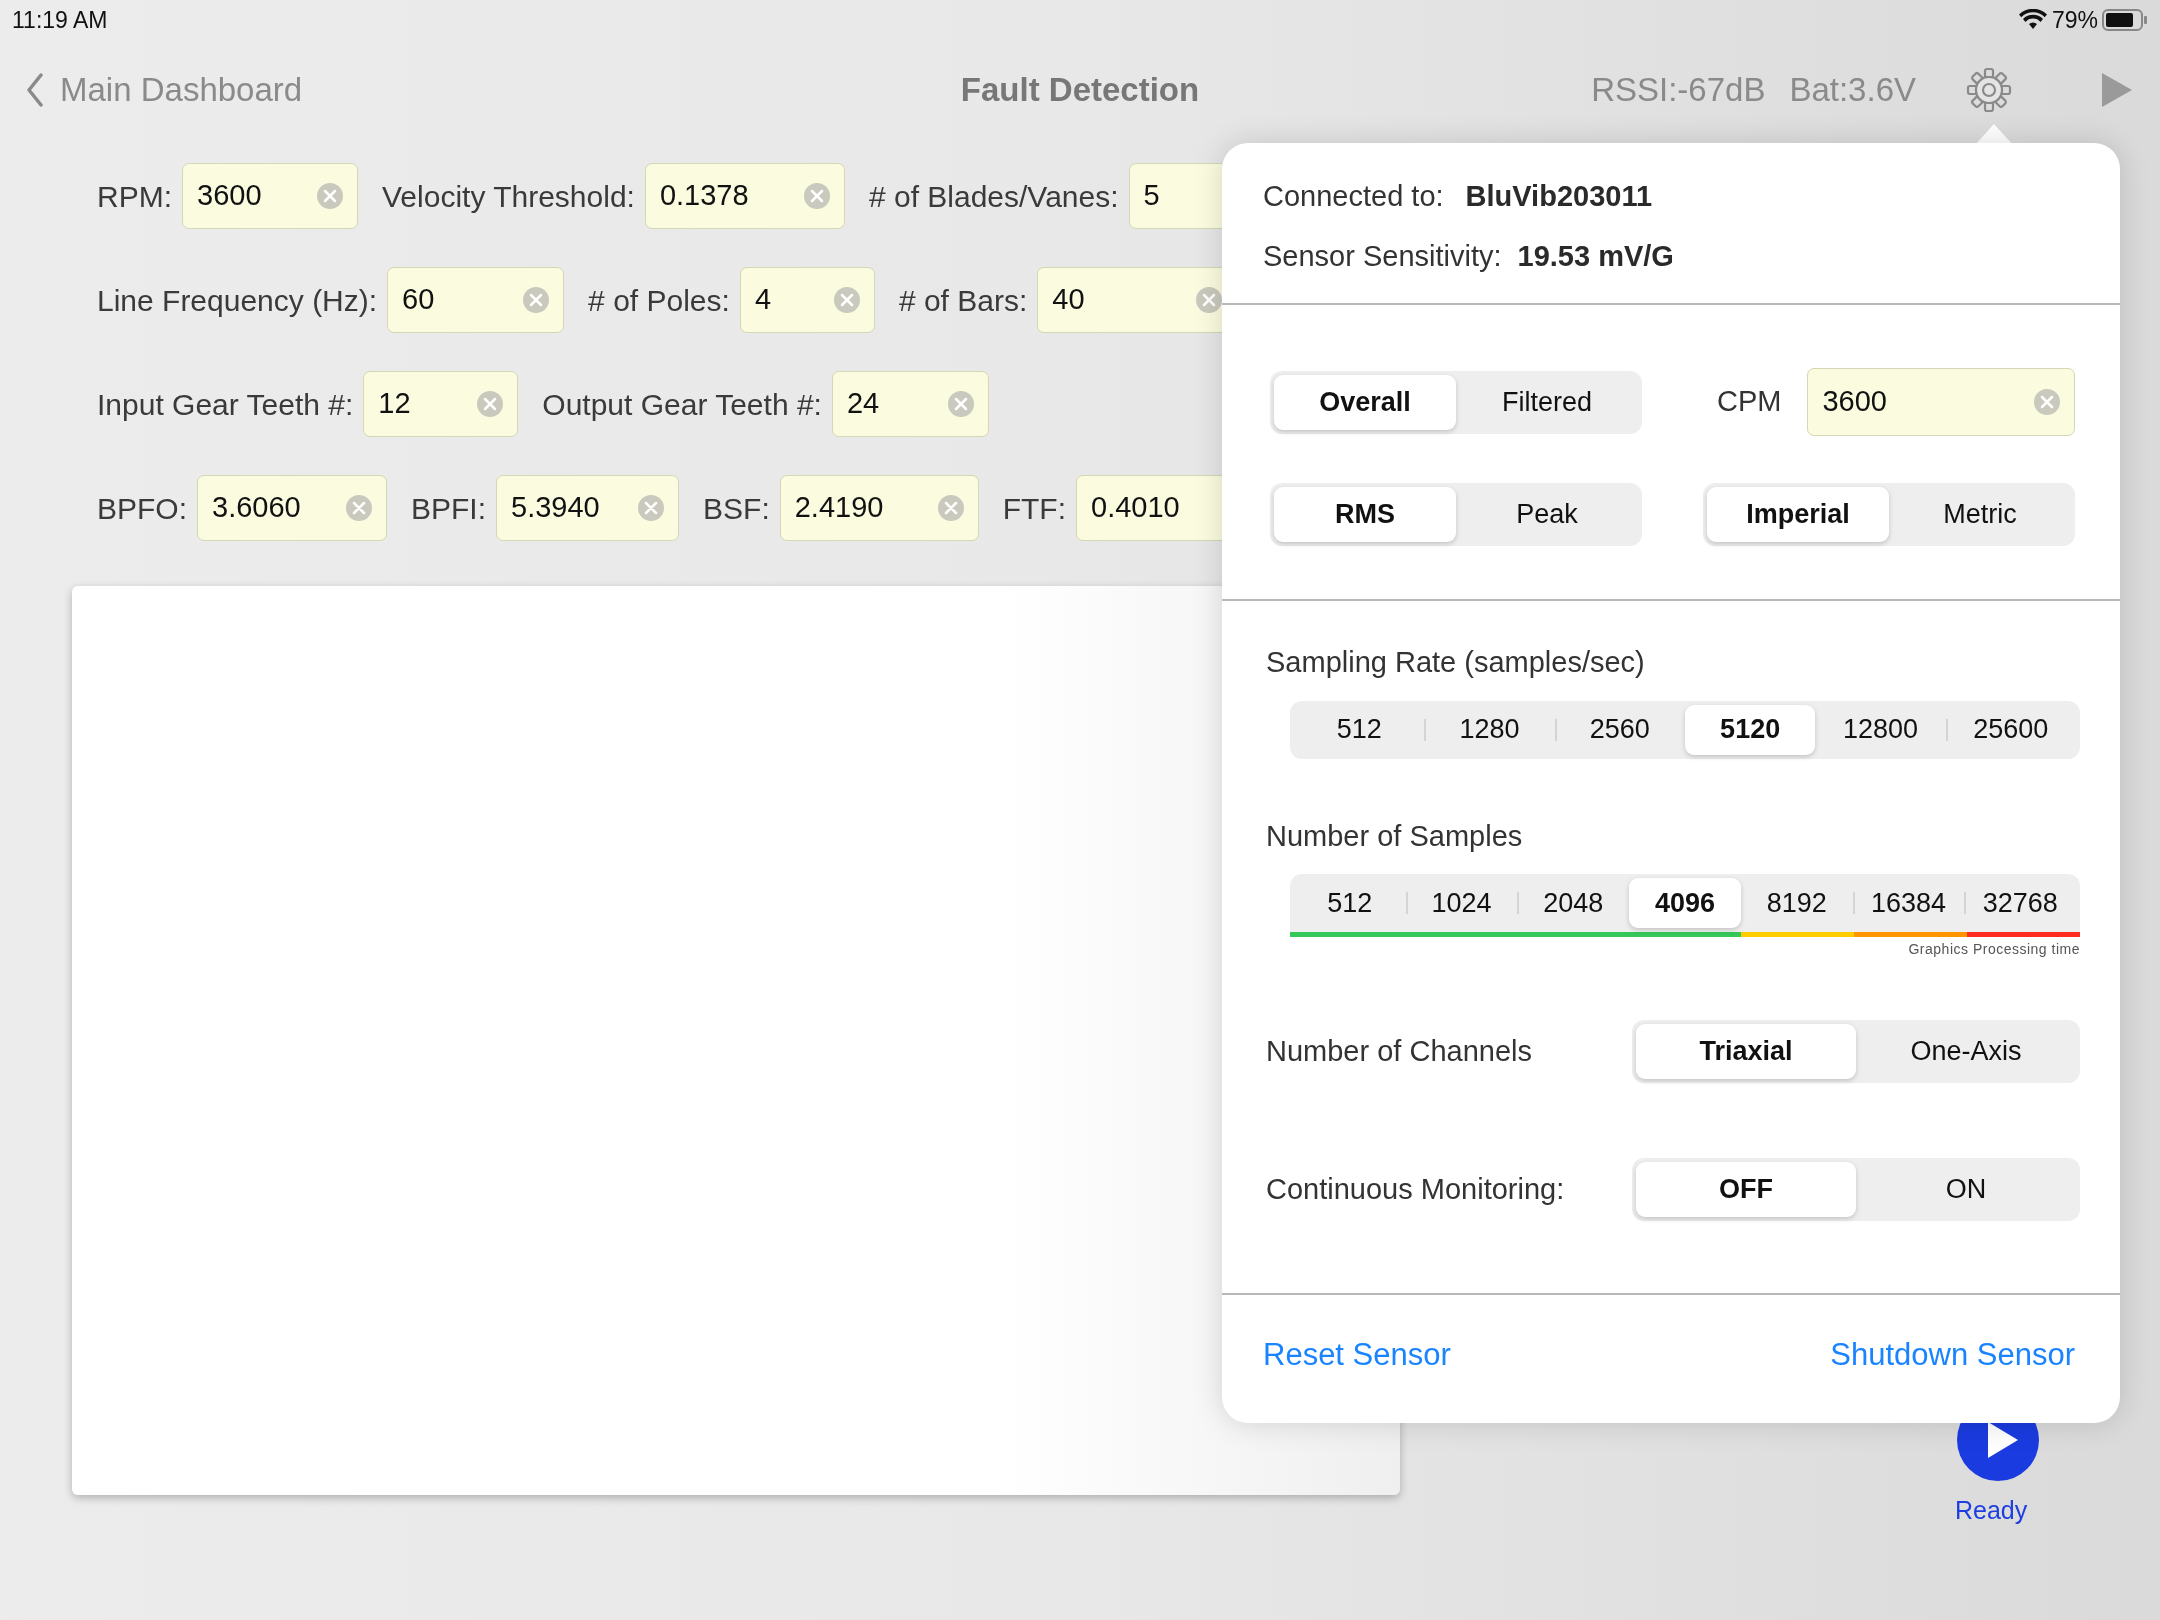 The height and width of the screenshot is (1620, 2160). I want to click on input-field: 24, so click(910, 404).